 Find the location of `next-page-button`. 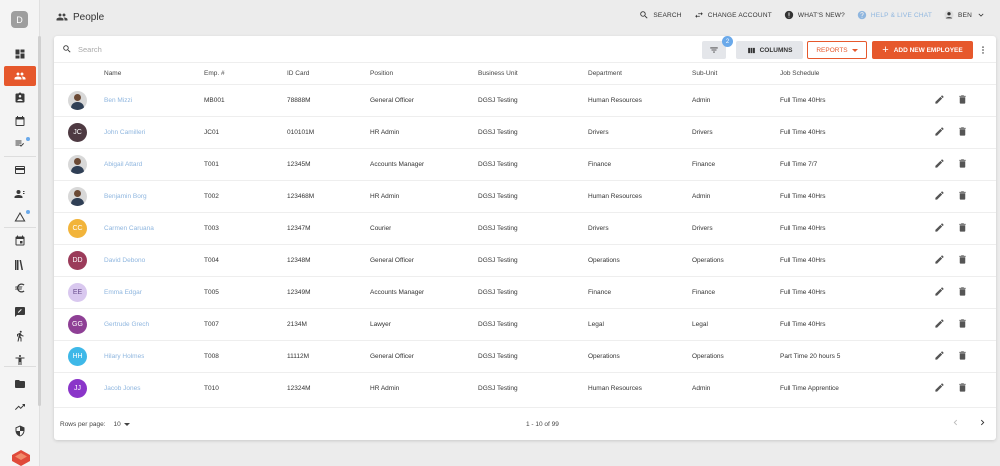

next-page-button is located at coordinates (982, 423).